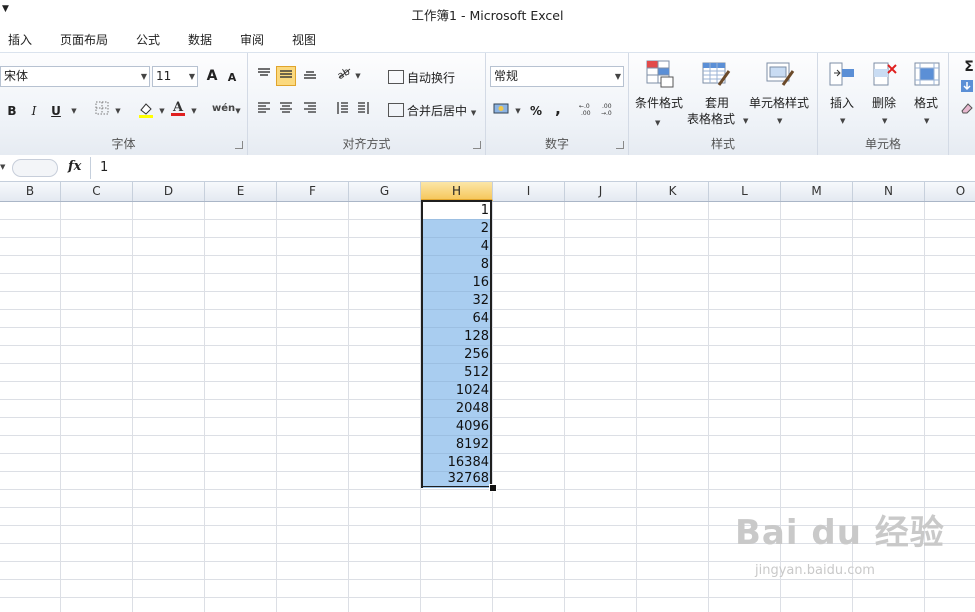  Describe the element at coordinates (889, 191) in the screenshot. I see `column-header-n: N` at that location.